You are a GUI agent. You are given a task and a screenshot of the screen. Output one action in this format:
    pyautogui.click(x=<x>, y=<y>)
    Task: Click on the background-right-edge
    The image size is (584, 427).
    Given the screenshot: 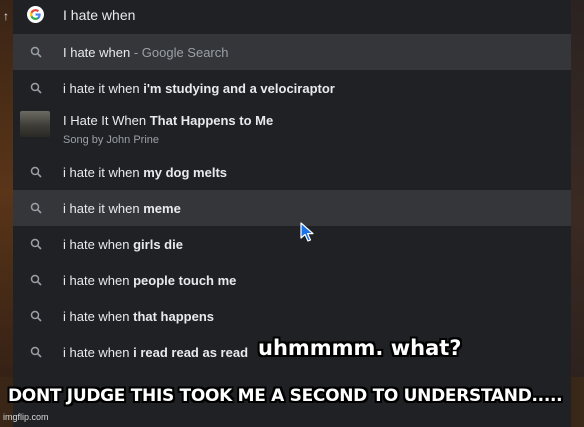 What is the action you would take?
    pyautogui.click(x=577, y=213)
    